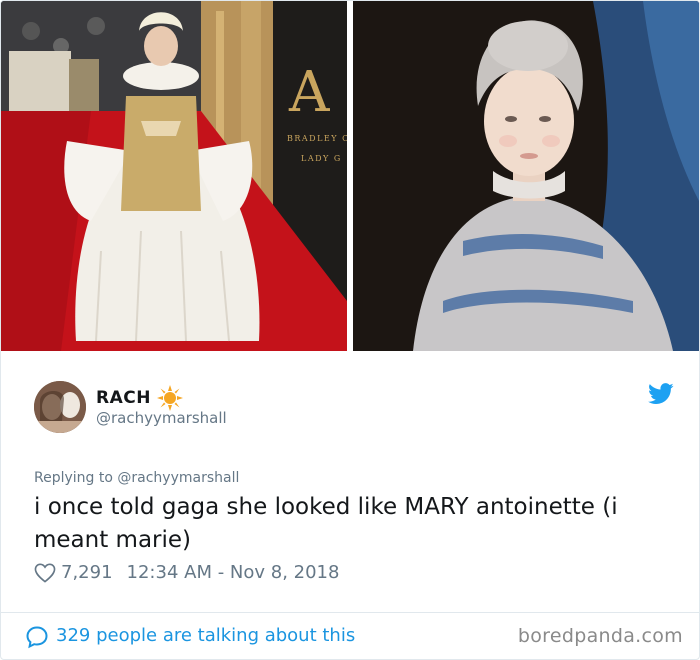  What do you see at coordinates (317, 138) in the screenshot?
I see `sign-line1: BRADLEY CO` at bounding box center [317, 138].